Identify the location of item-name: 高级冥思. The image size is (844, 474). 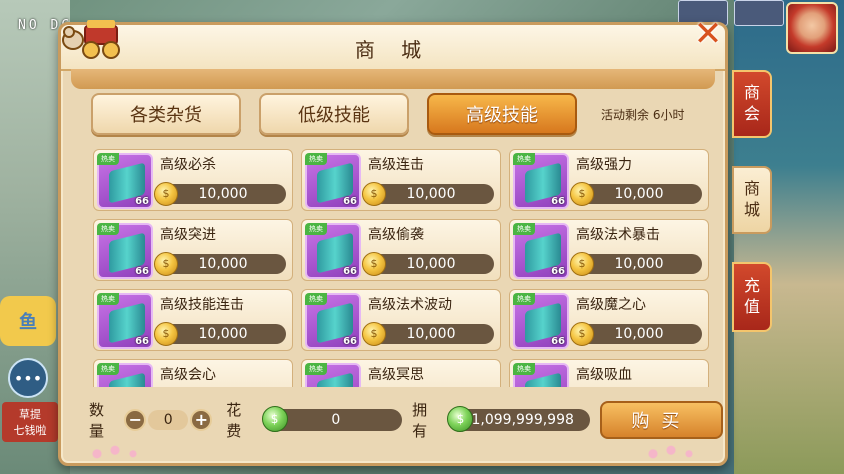
(396, 375).